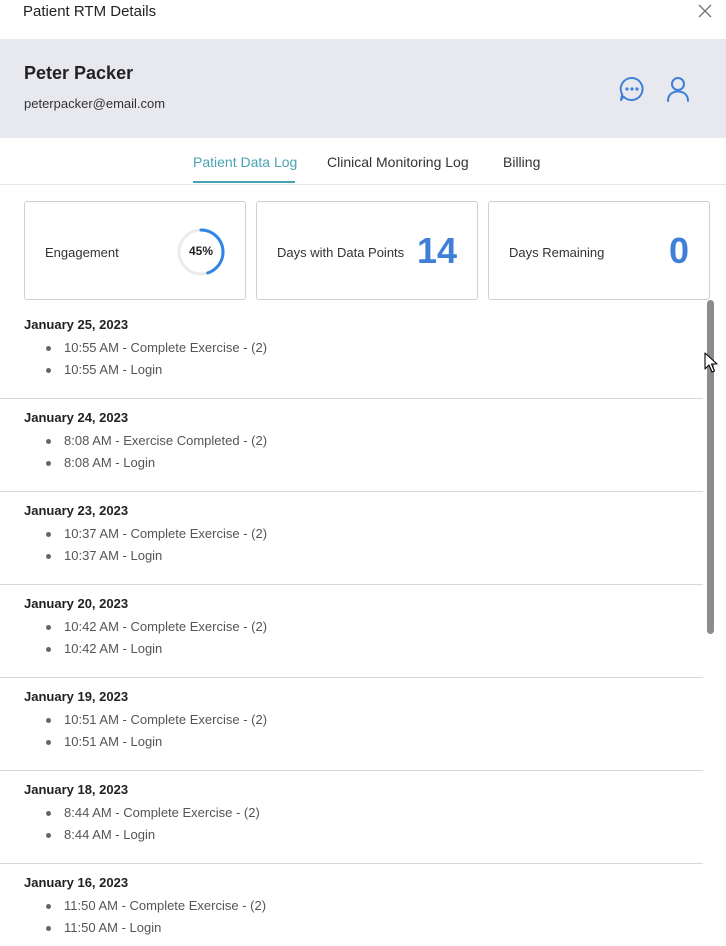 This screenshot has width=726, height=946. I want to click on days-remaining-card: Days Remaining 0, so click(599, 250).